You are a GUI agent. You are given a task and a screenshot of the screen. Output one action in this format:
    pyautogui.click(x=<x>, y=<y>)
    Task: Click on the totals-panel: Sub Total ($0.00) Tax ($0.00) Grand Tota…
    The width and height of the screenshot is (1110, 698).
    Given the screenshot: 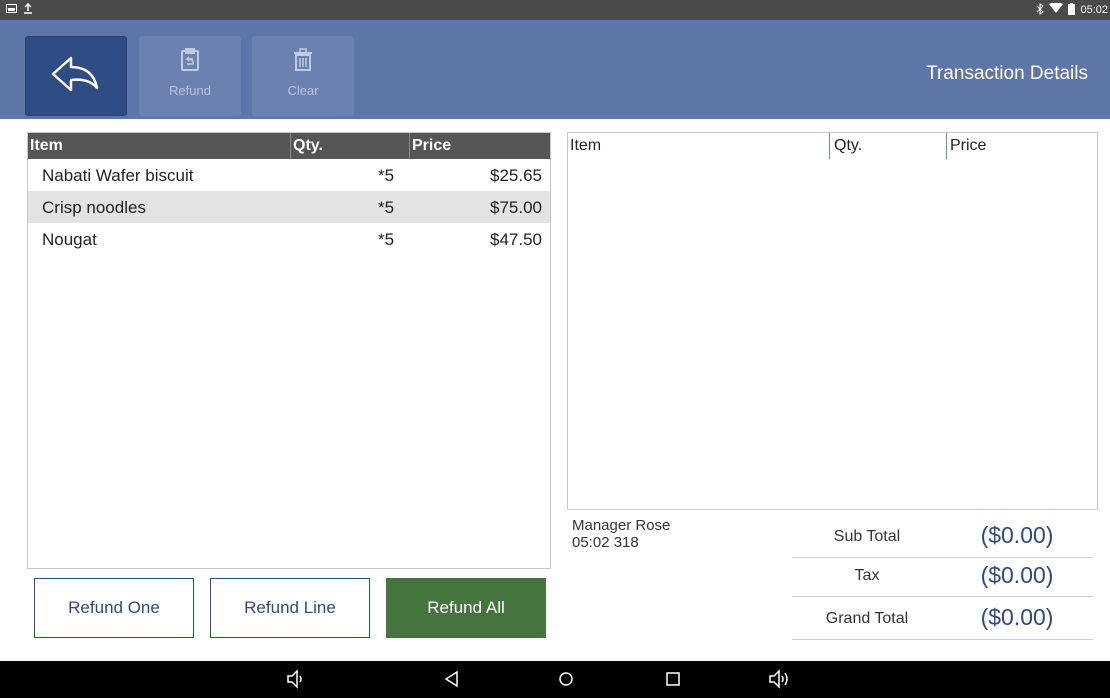 What is the action you would take?
    pyautogui.click(x=942, y=577)
    